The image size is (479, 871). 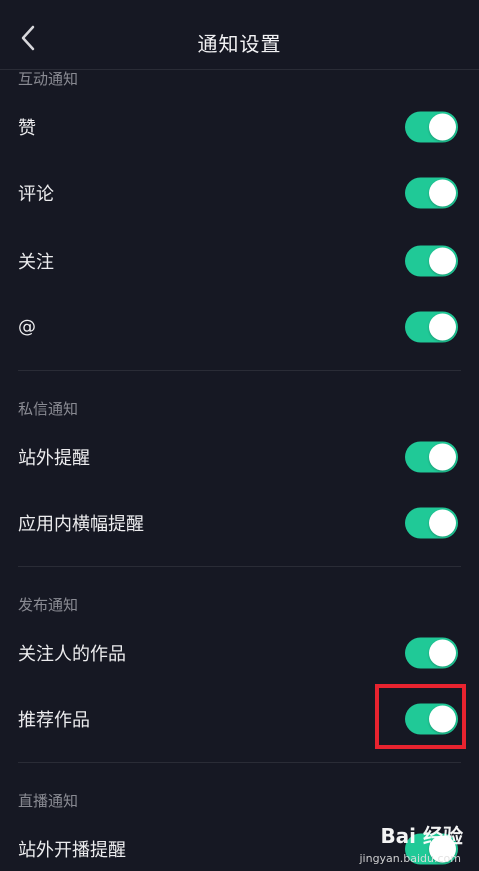 What do you see at coordinates (410, 858) in the screenshot?
I see `watermark-url: jingyan.baidu.com` at bounding box center [410, 858].